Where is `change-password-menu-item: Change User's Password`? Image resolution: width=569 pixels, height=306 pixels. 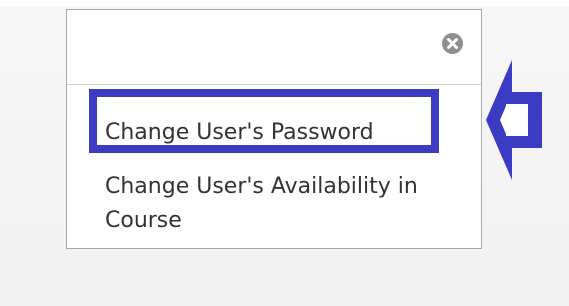 change-password-menu-item: Change User's Password is located at coordinates (239, 133).